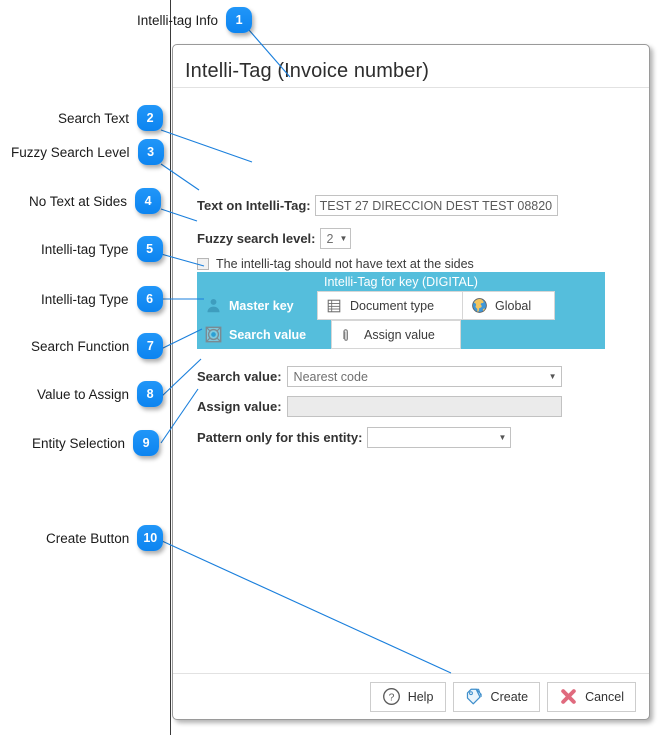 The width and height of the screenshot is (658, 735). What do you see at coordinates (239, 20) in the screenshot?
I see `callout-badge-1: 1` at bounding box center [239, 20].